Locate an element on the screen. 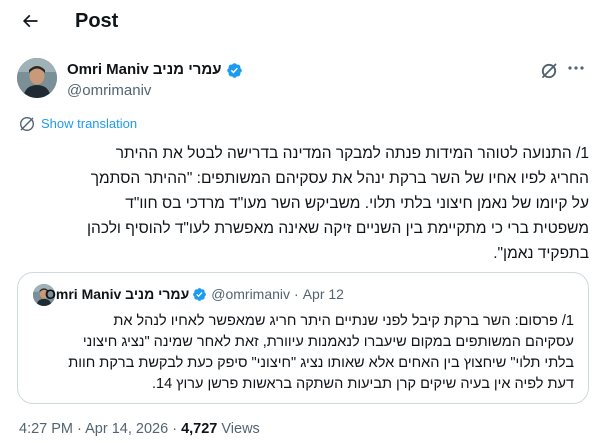 This screenshot has width=607, height=443. back-arrow-icon is located at coordinates (30, 21).